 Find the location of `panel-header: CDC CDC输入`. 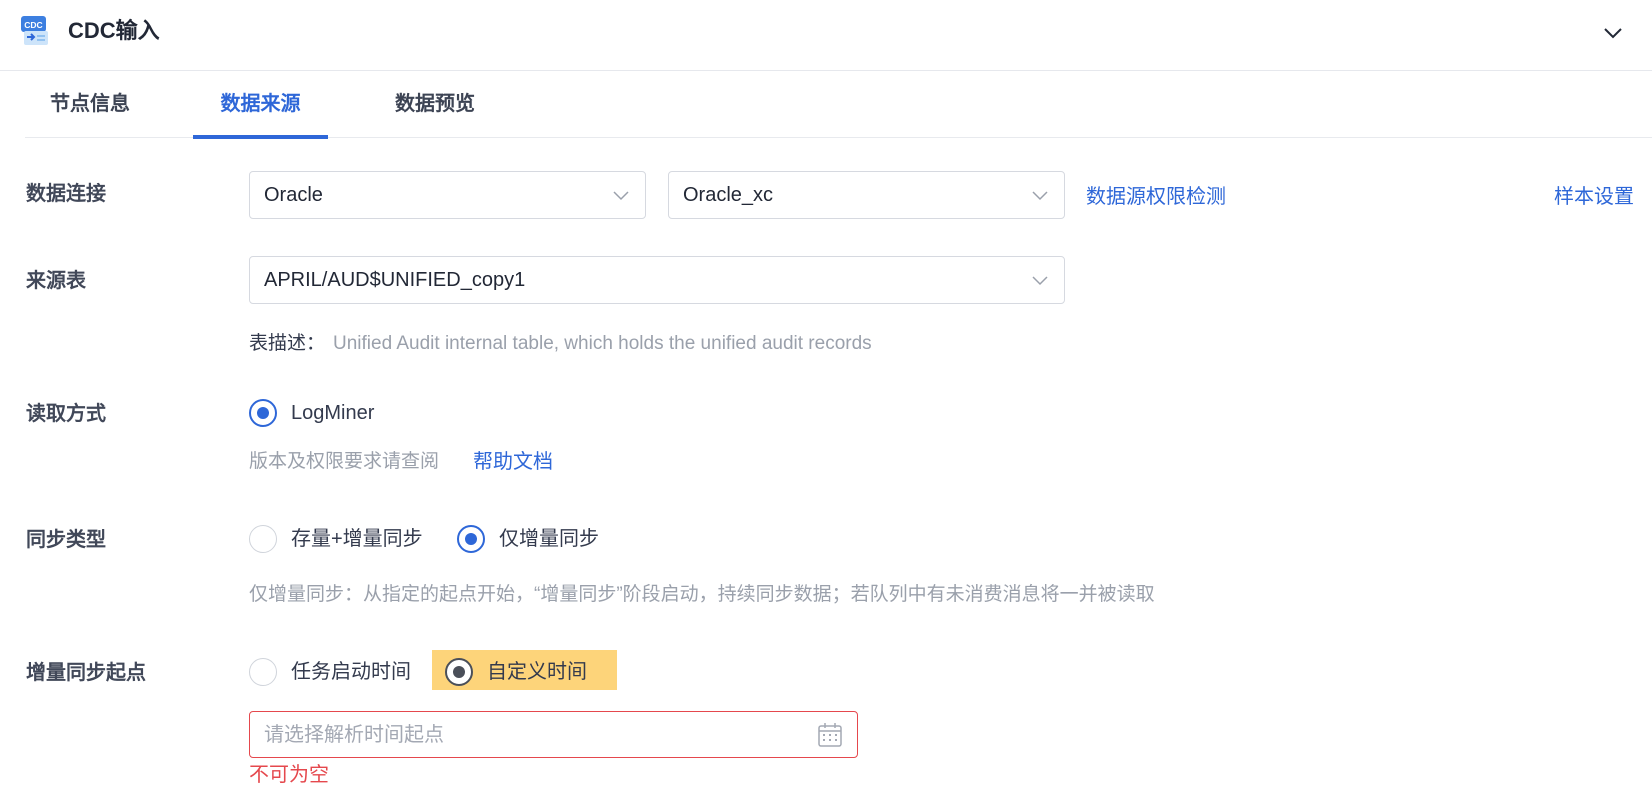

panel-header: CDC CDC输入 is located at coordinates (826, 35).